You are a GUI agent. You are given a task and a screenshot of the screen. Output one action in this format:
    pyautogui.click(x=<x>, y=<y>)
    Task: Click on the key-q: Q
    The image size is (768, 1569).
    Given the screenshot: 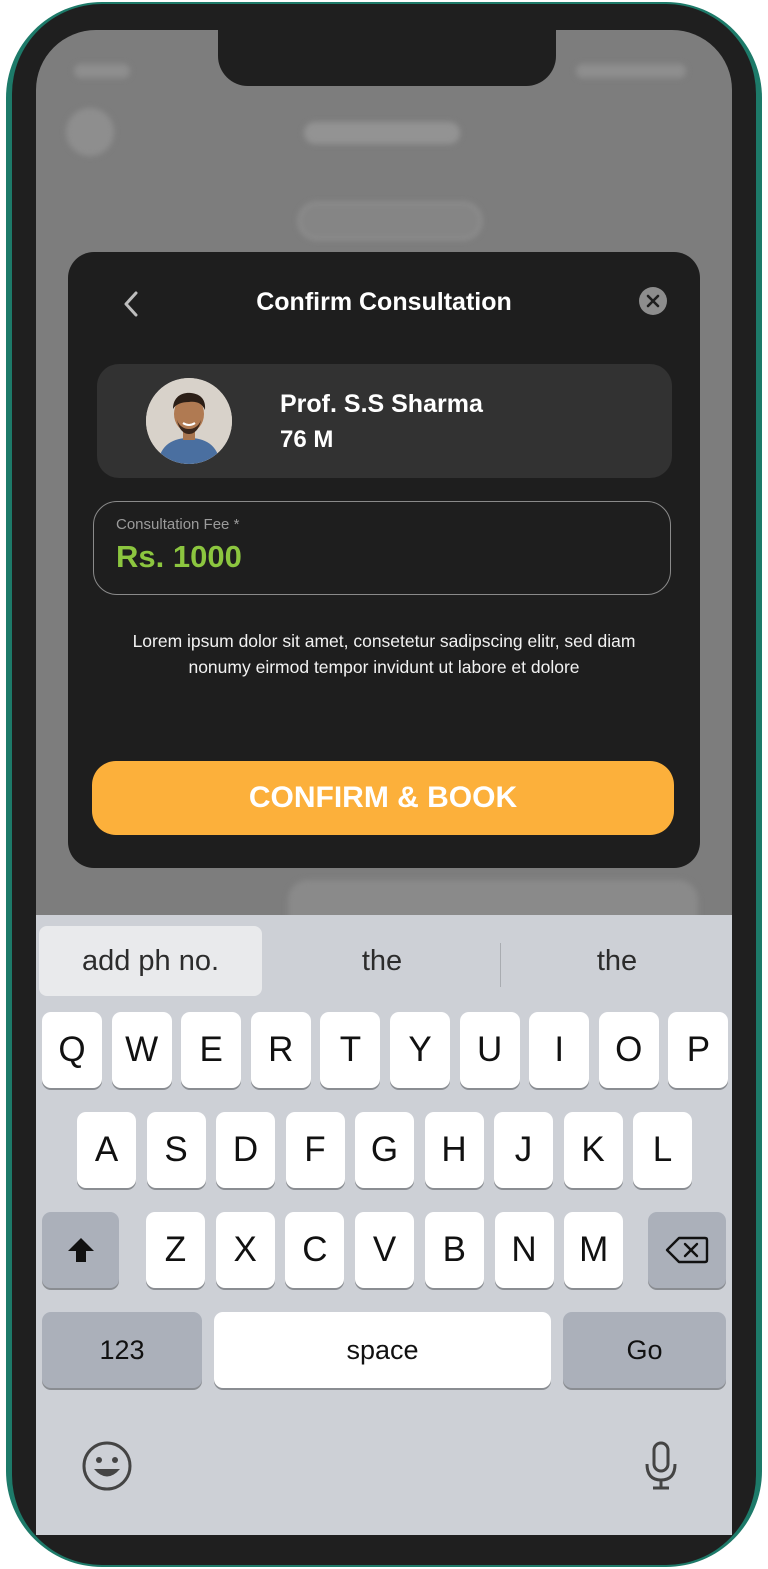 What is the action you would take?
    pyautogui.click(x=72, y=1050)
    